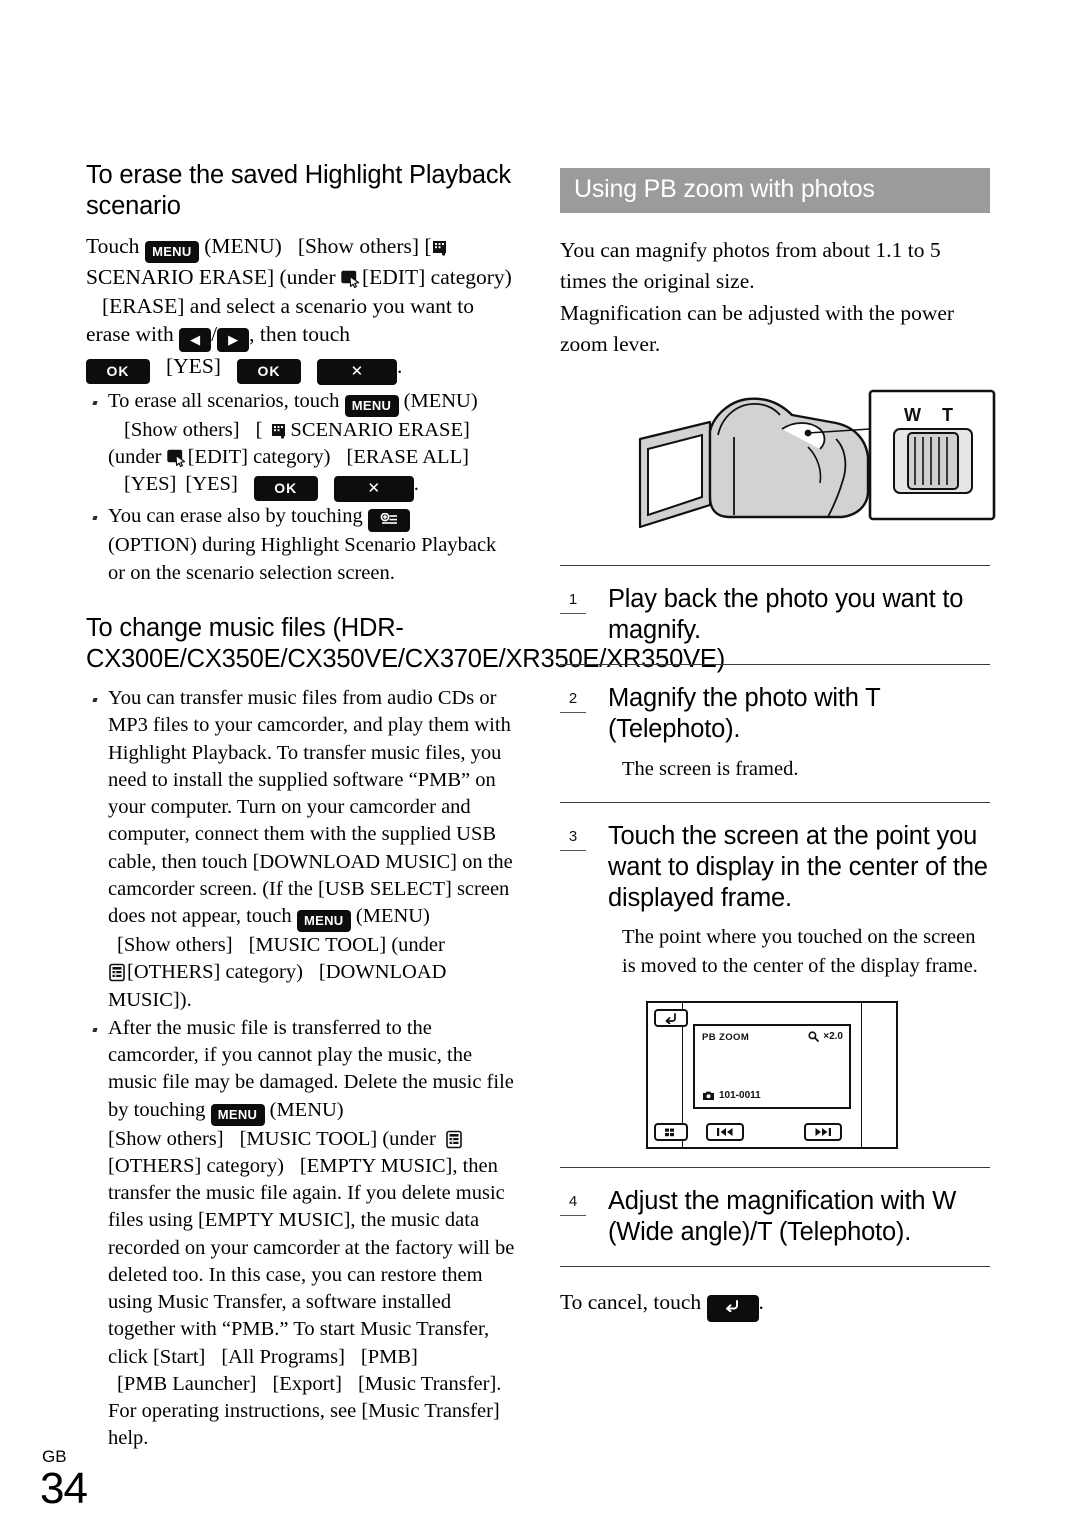  Describe the element at coordinates (416, 484) in the screenshot. I see `note-period: .` at that location.